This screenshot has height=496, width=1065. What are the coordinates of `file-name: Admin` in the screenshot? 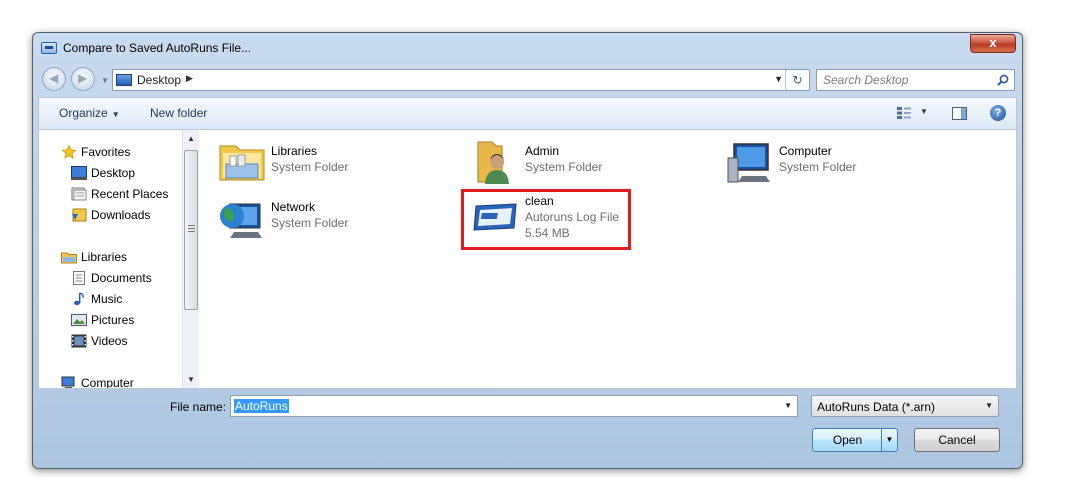 It's located at (542, 151).